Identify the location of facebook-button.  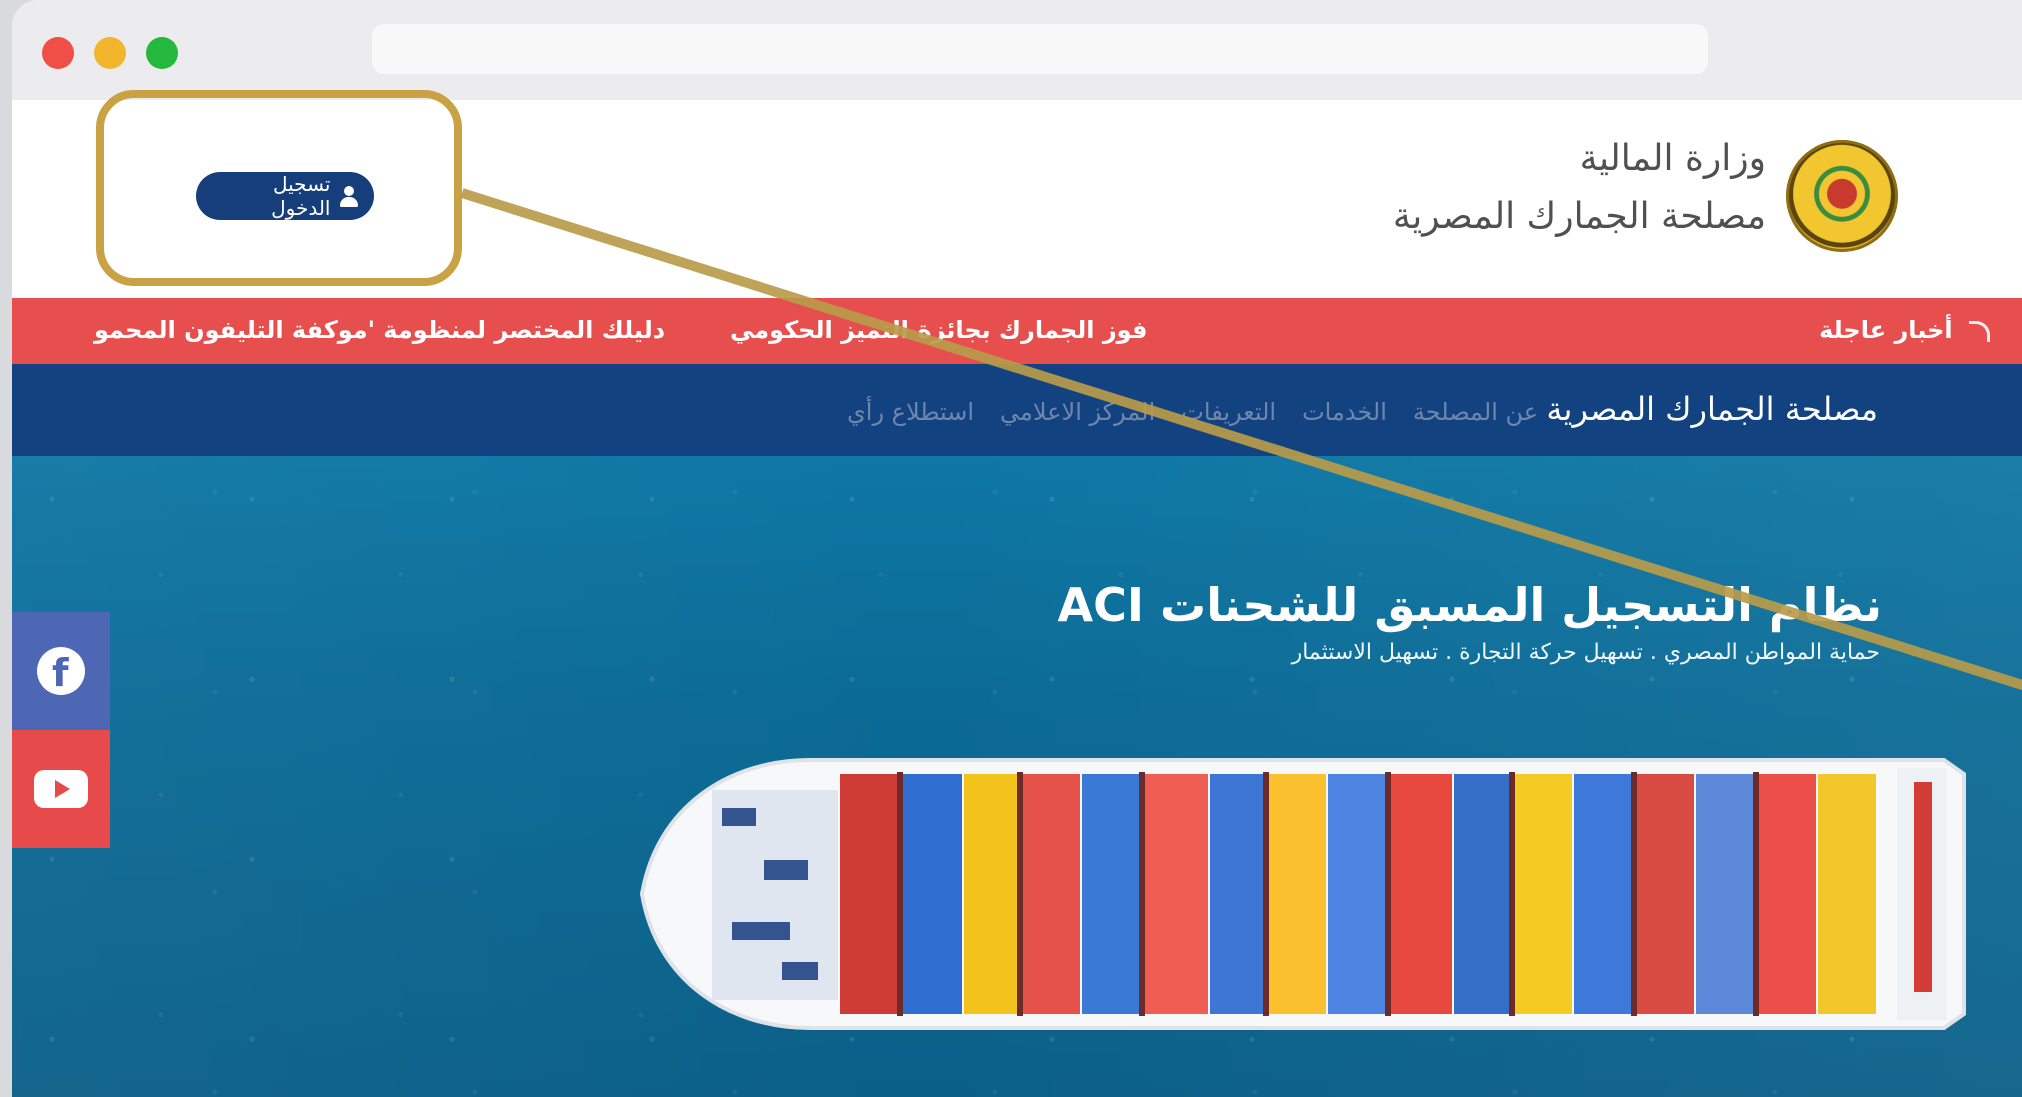
(61, 671).